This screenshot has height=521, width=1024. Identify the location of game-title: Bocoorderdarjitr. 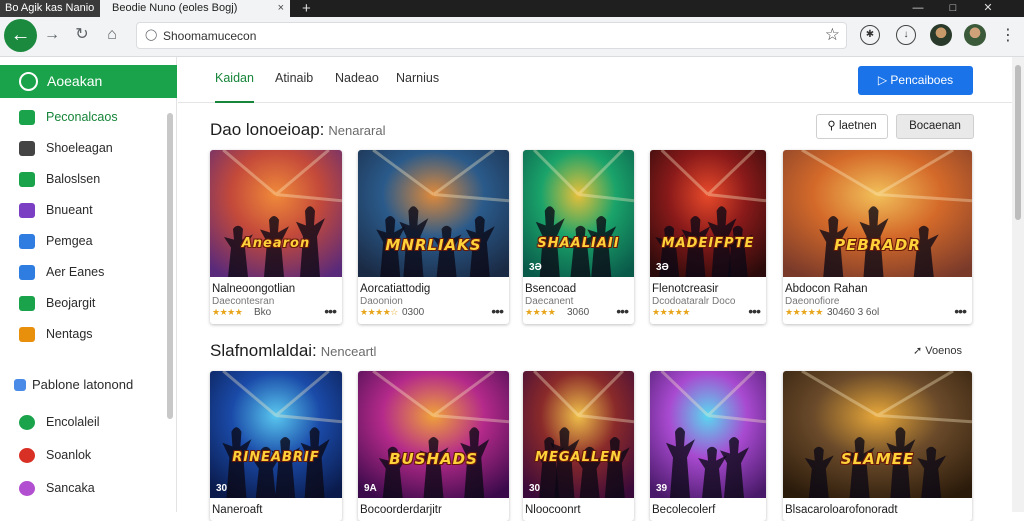
(401, 510).